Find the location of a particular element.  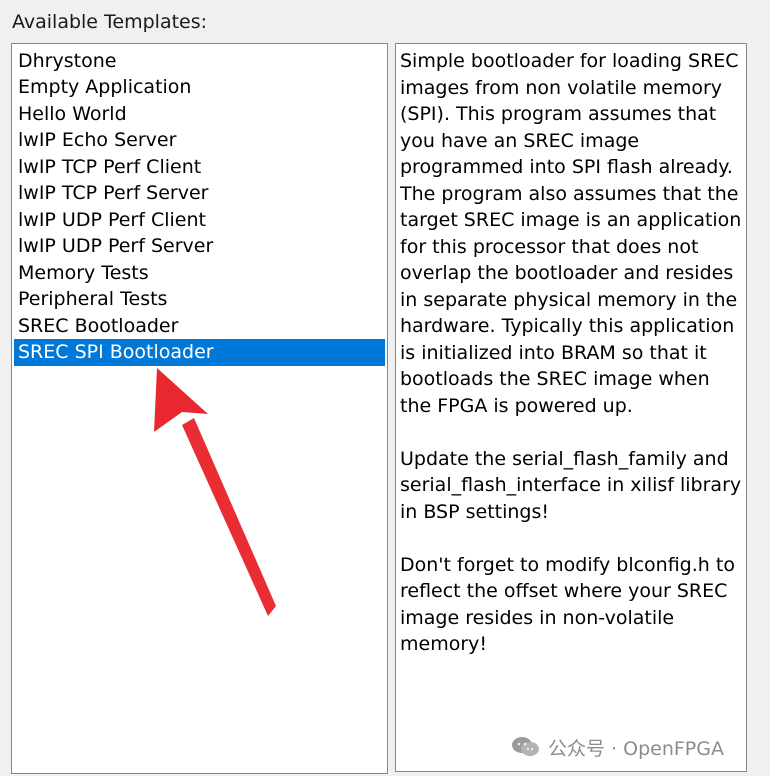

template-item-srec-spi-bootloader: SREC SPI Bootloader is located at coordinates (199, 352).